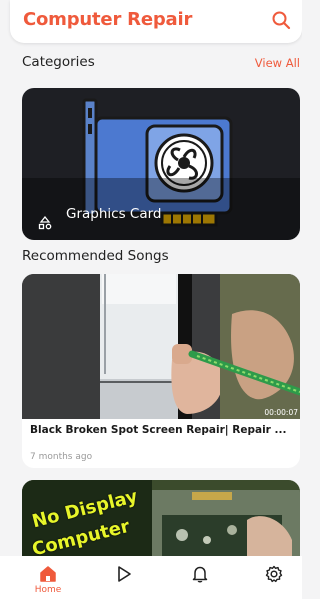 The image size is (320, 599). I want to click on search-icon, so click(281, 20).